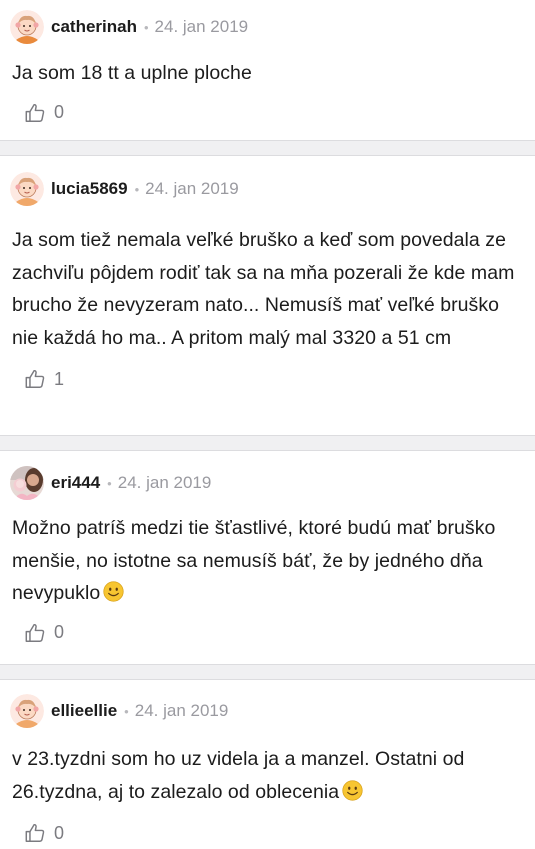 The image size is (535, 849). I want to click on comment-username: eri444, so click(75, 483).